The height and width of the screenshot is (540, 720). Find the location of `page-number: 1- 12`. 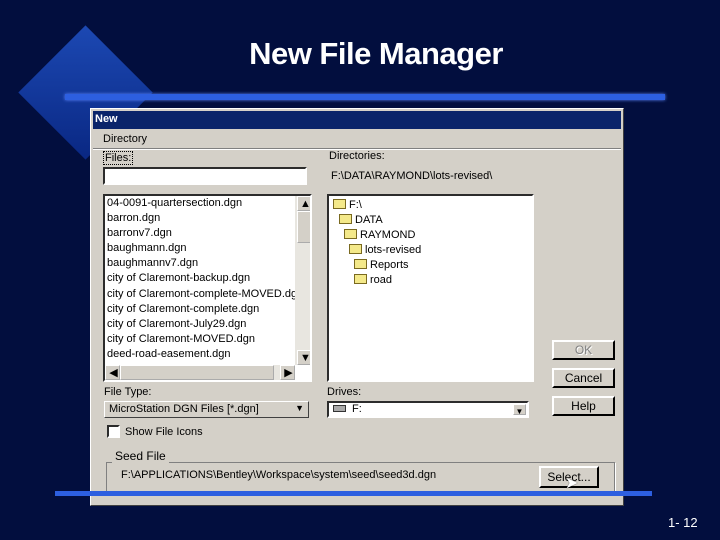

page-number: 1- 12 is located at coordinates (683, 522).